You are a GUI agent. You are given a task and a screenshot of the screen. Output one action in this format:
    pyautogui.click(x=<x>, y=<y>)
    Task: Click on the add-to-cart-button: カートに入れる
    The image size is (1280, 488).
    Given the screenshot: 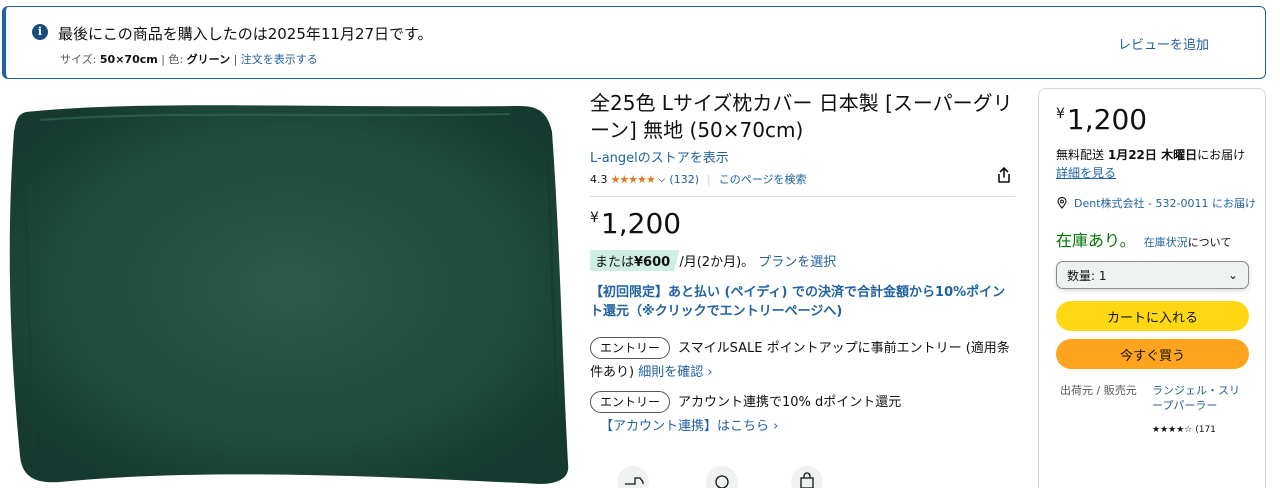 What is the action you would take?
    pyautogui.click(x=1152, y=316)
    